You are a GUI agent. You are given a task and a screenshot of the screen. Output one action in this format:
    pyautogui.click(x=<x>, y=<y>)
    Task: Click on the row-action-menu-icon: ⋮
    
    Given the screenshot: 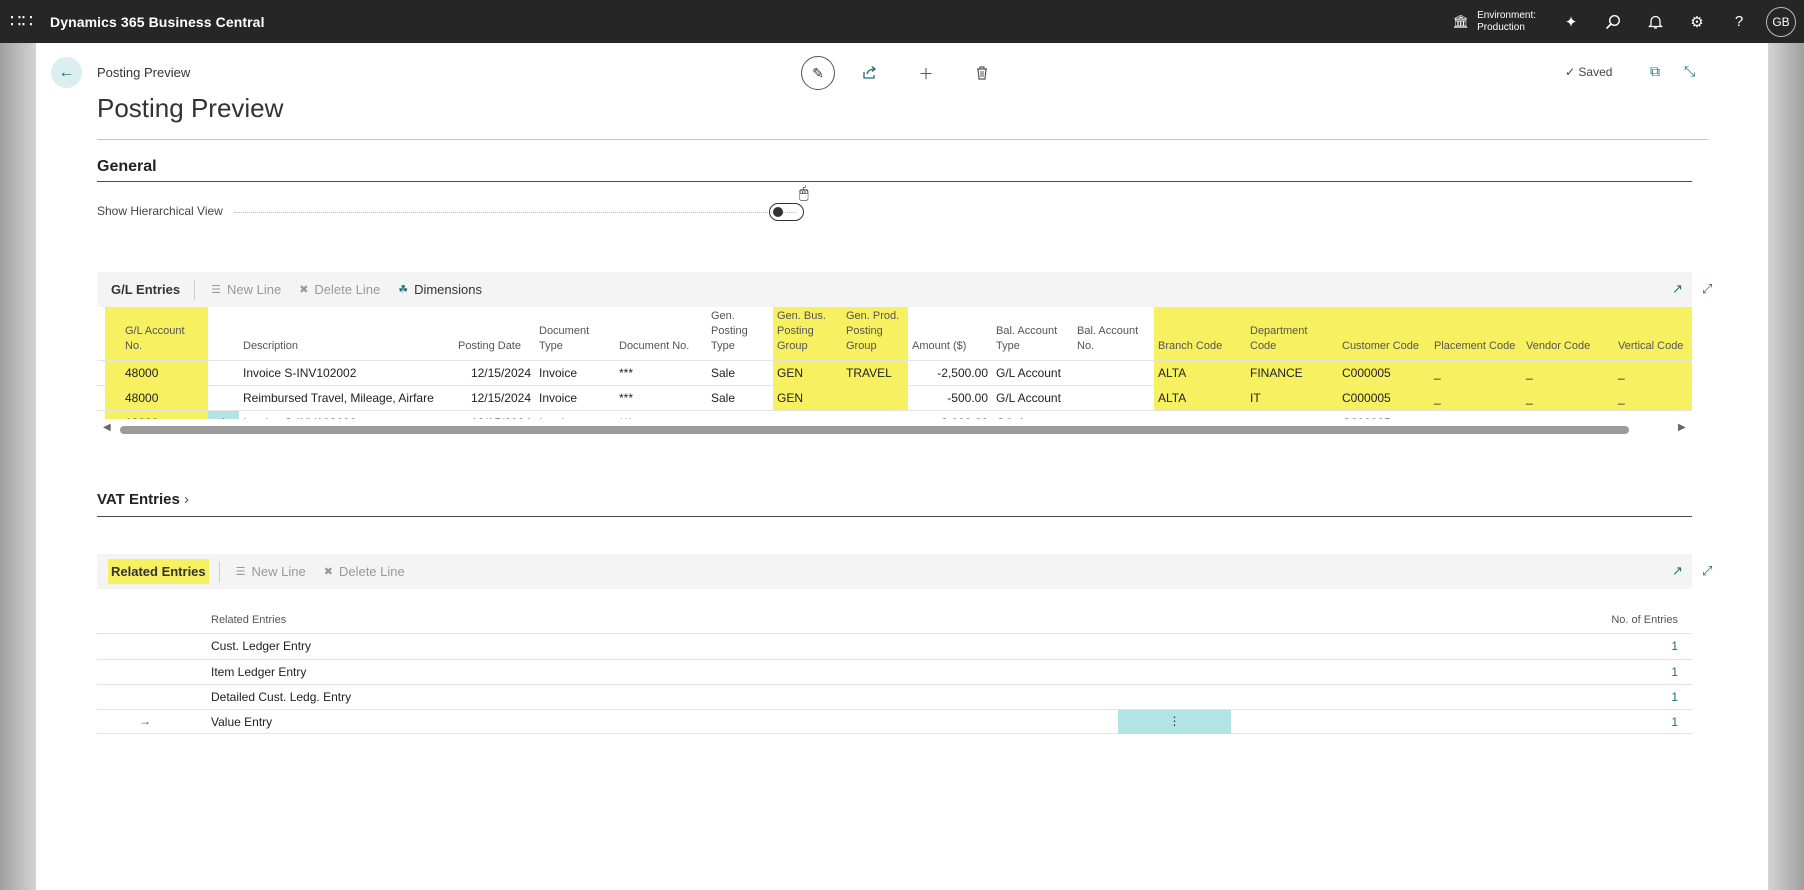 What is the action you would take?
    pyautogui.click(x=1174, y=722)
    